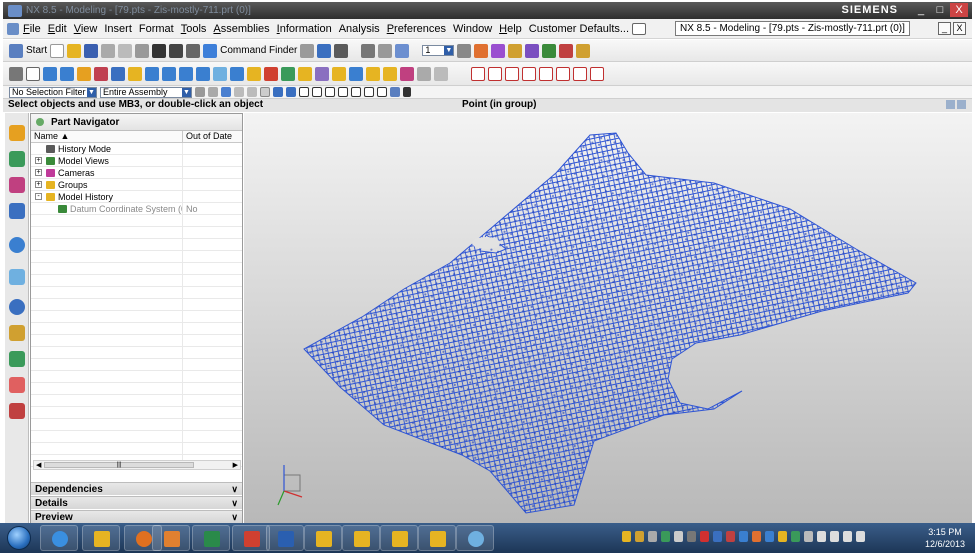 This screenshot has height=553, width=975. What do you see at coordinates (369, 92) in the screenshot?
I see `snap-intersect-icon` at bounding box center [369, 92].